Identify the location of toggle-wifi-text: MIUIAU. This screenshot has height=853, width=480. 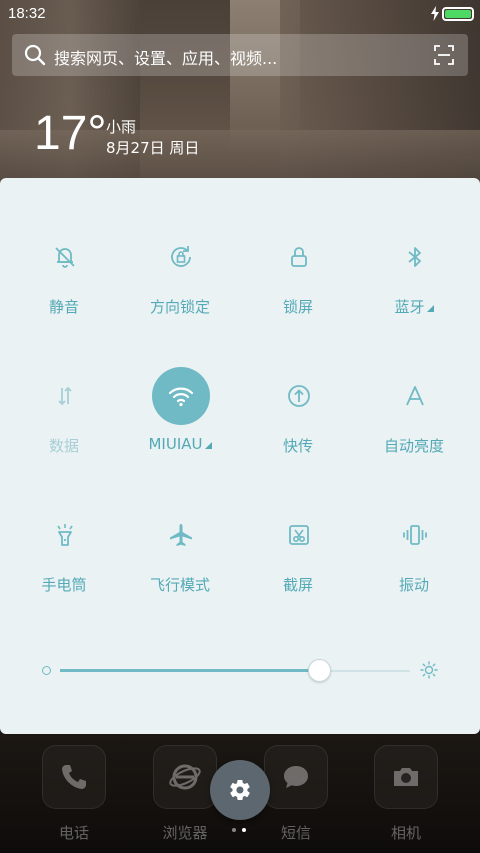
(175, 444).